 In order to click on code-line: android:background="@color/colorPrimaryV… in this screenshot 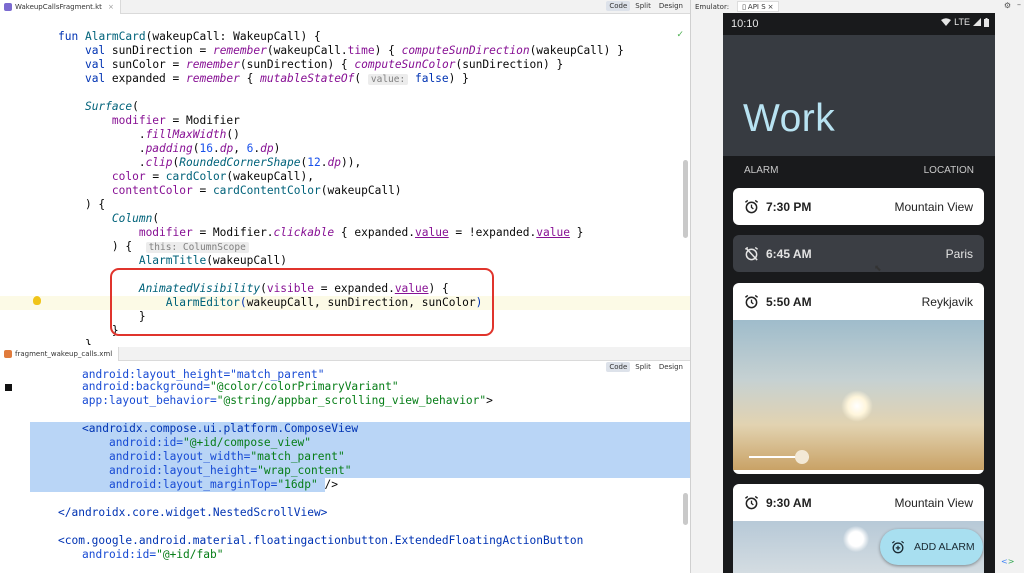, I will do `click(240, 386)`.